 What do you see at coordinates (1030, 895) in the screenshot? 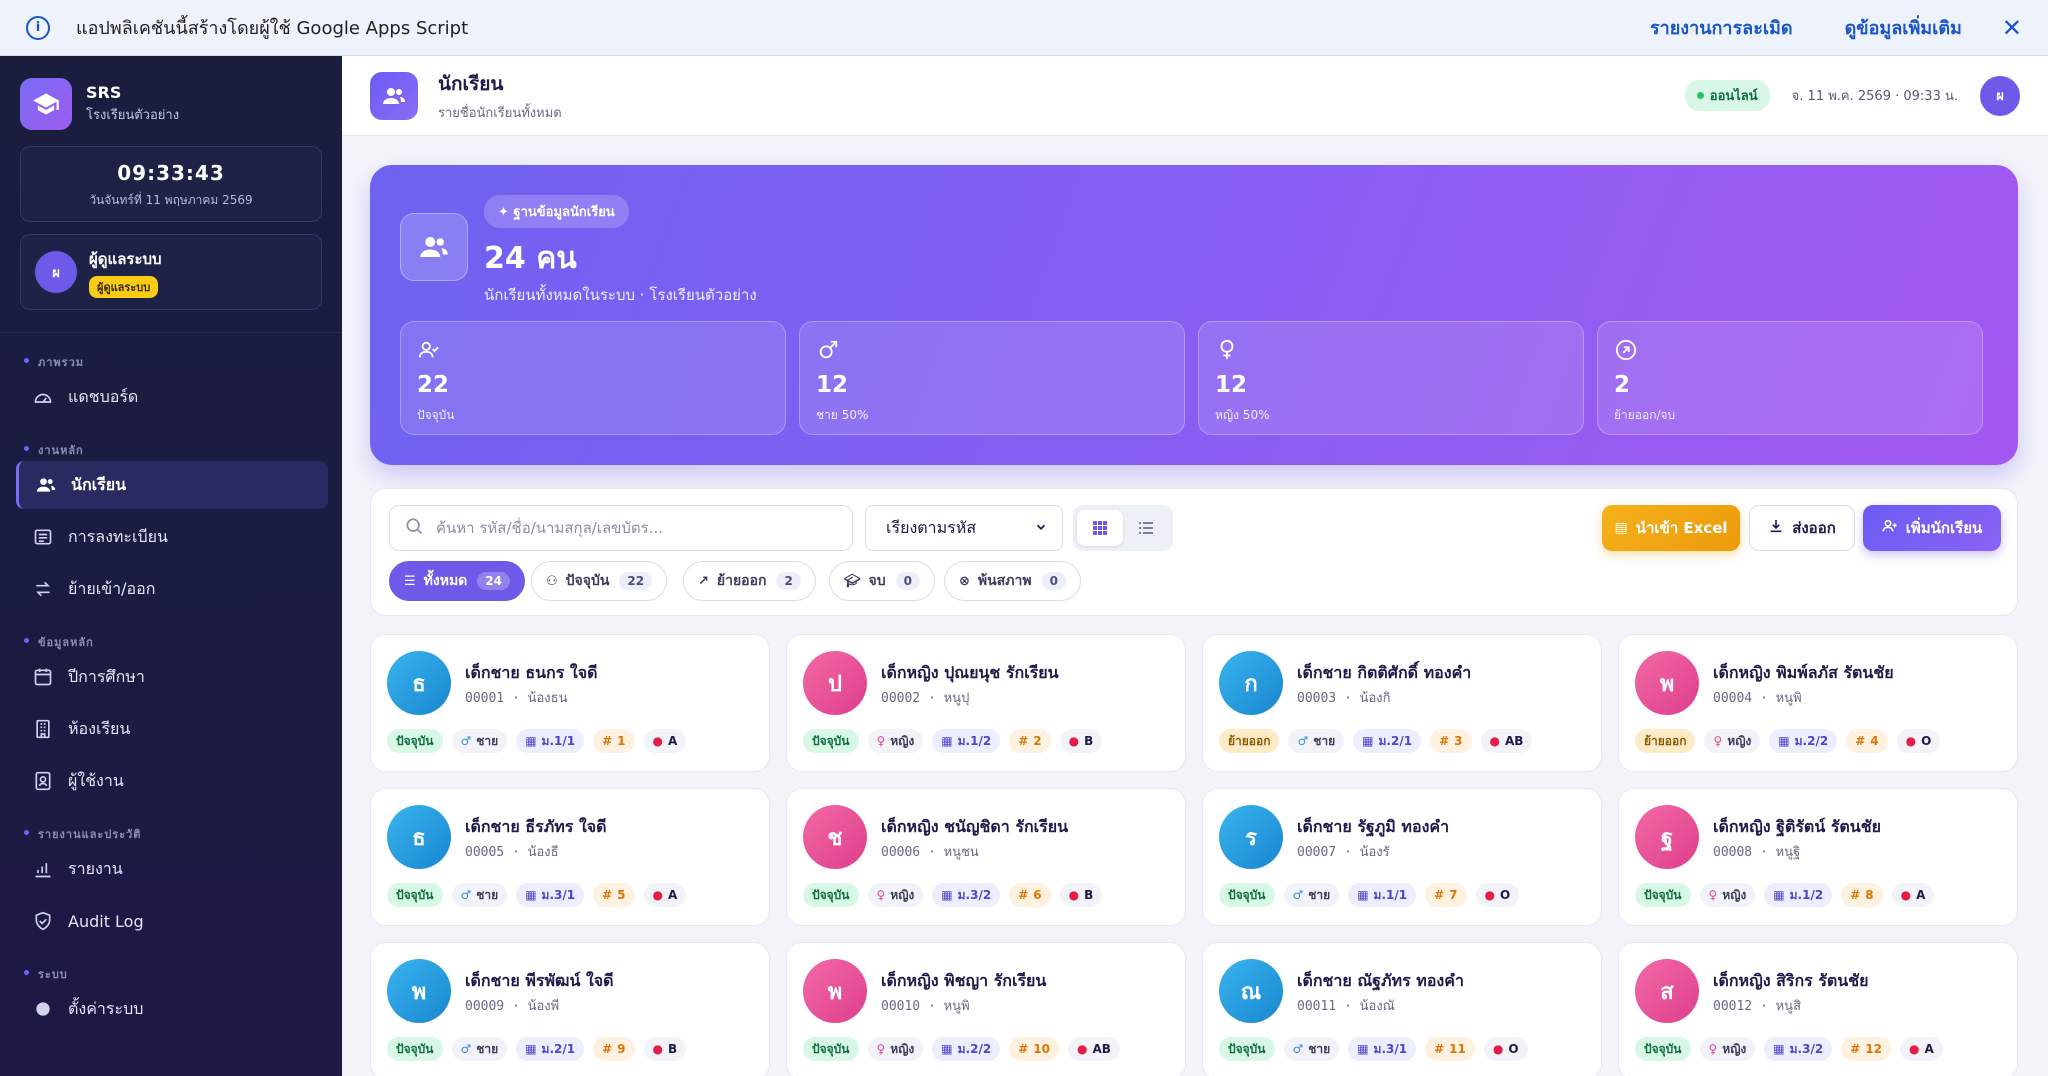
I see `number-badge: #6` at bounding box center [1030, 895].